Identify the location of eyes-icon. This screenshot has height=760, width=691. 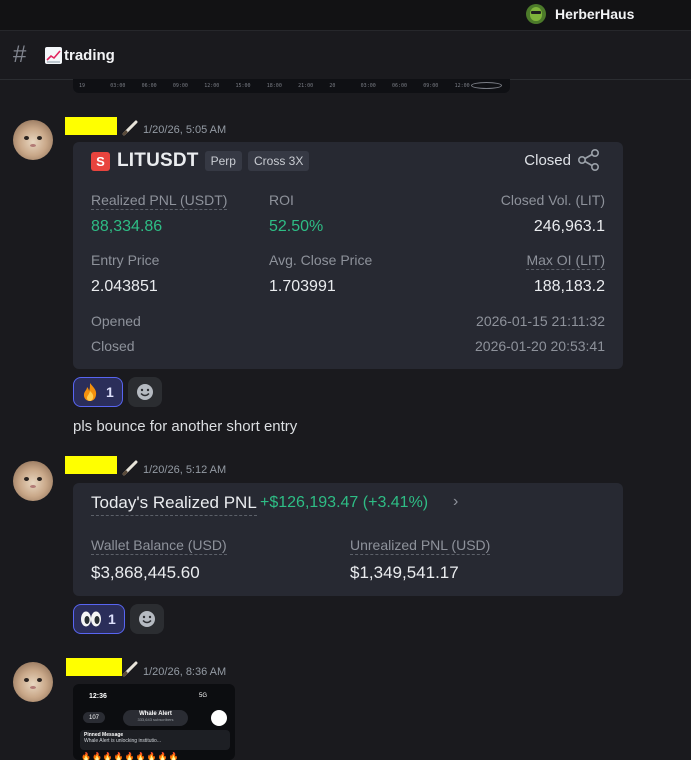
(91, 619).